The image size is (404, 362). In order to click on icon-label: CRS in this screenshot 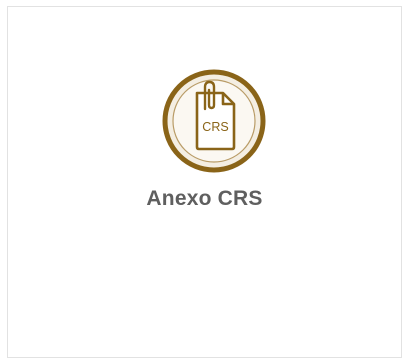, I will do `click(215, 127)`.